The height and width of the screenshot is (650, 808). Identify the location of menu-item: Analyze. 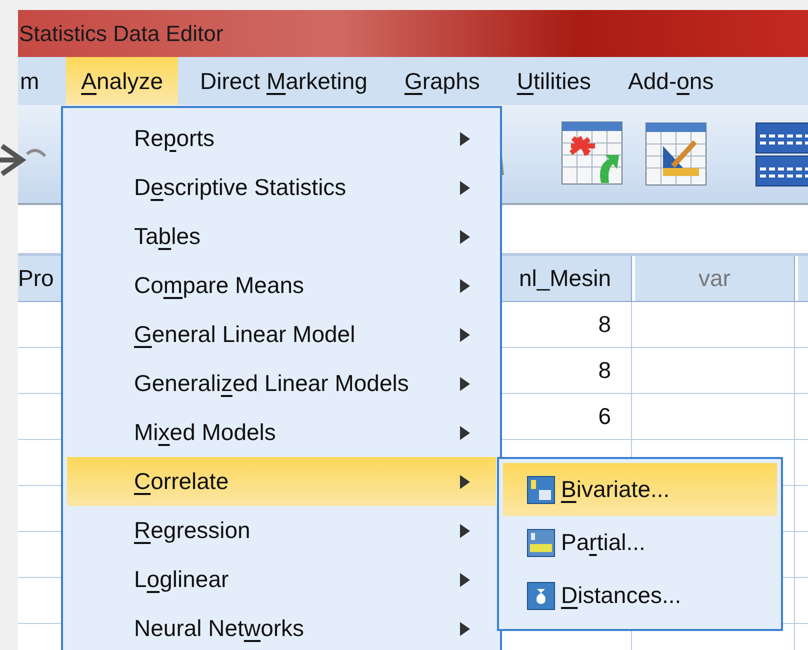
(122, 81).